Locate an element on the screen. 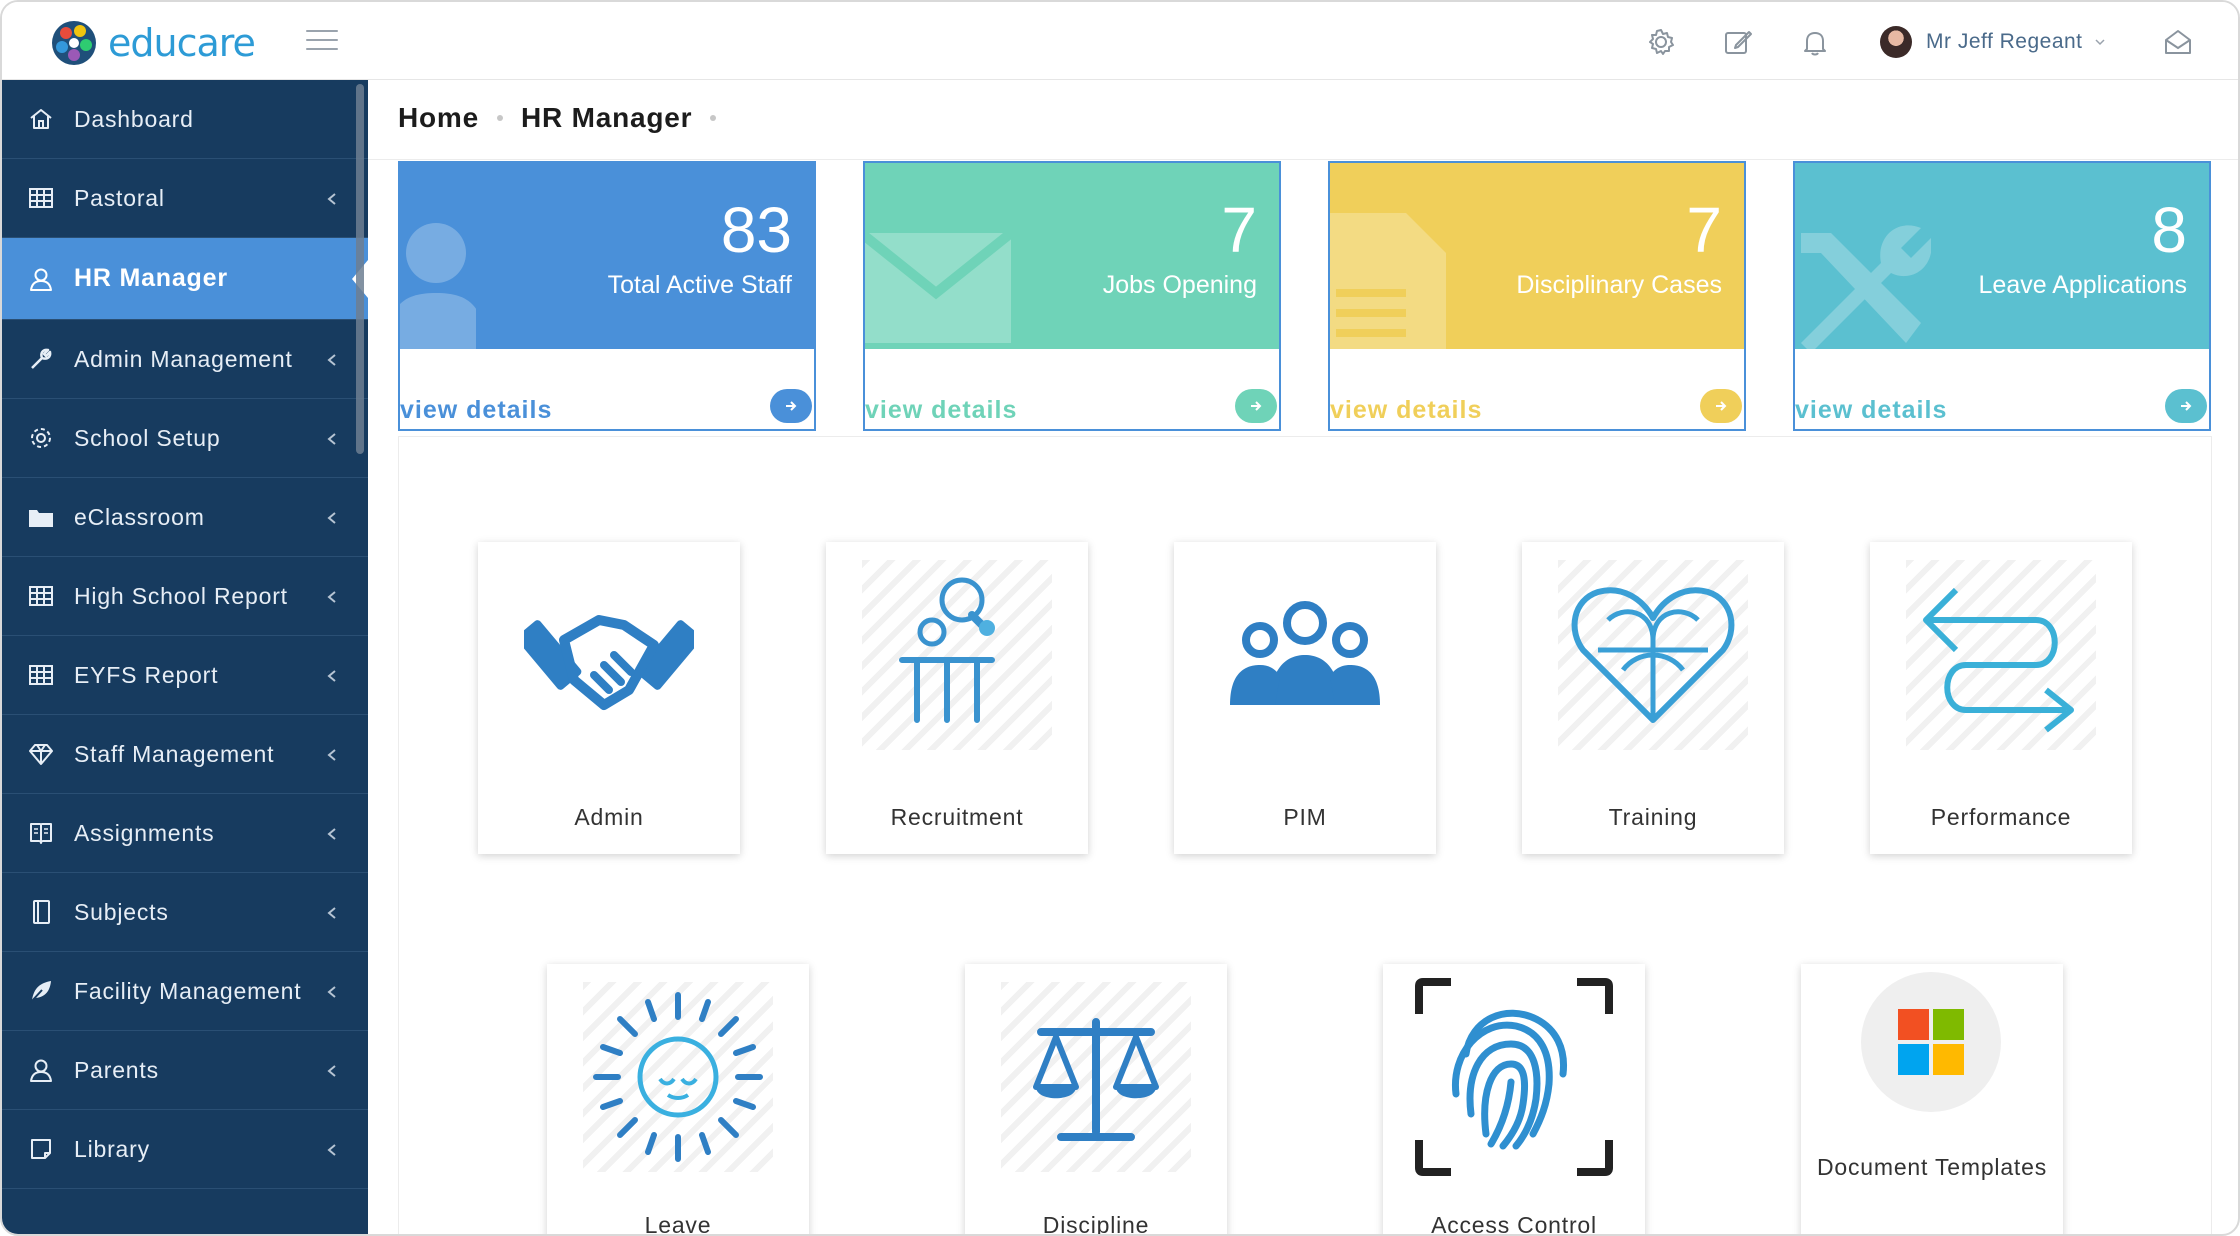  chevron-down-icon is located at coordinates (2100, 42).